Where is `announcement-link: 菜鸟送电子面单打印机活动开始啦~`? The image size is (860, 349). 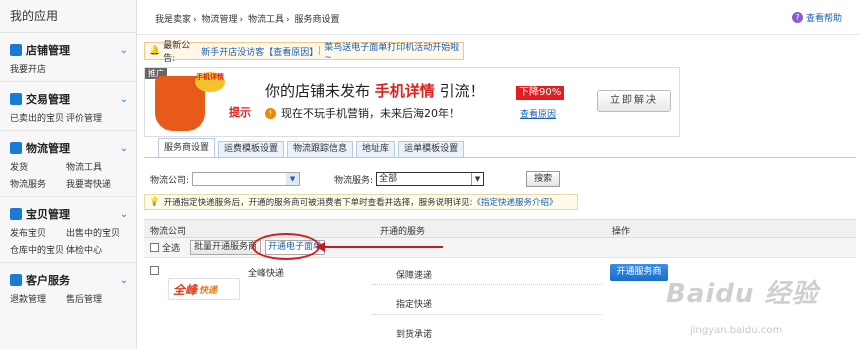 announcement-link: 菜鸟送电子面单打印机活动开始啦~ is located at coordinates (393, 51).